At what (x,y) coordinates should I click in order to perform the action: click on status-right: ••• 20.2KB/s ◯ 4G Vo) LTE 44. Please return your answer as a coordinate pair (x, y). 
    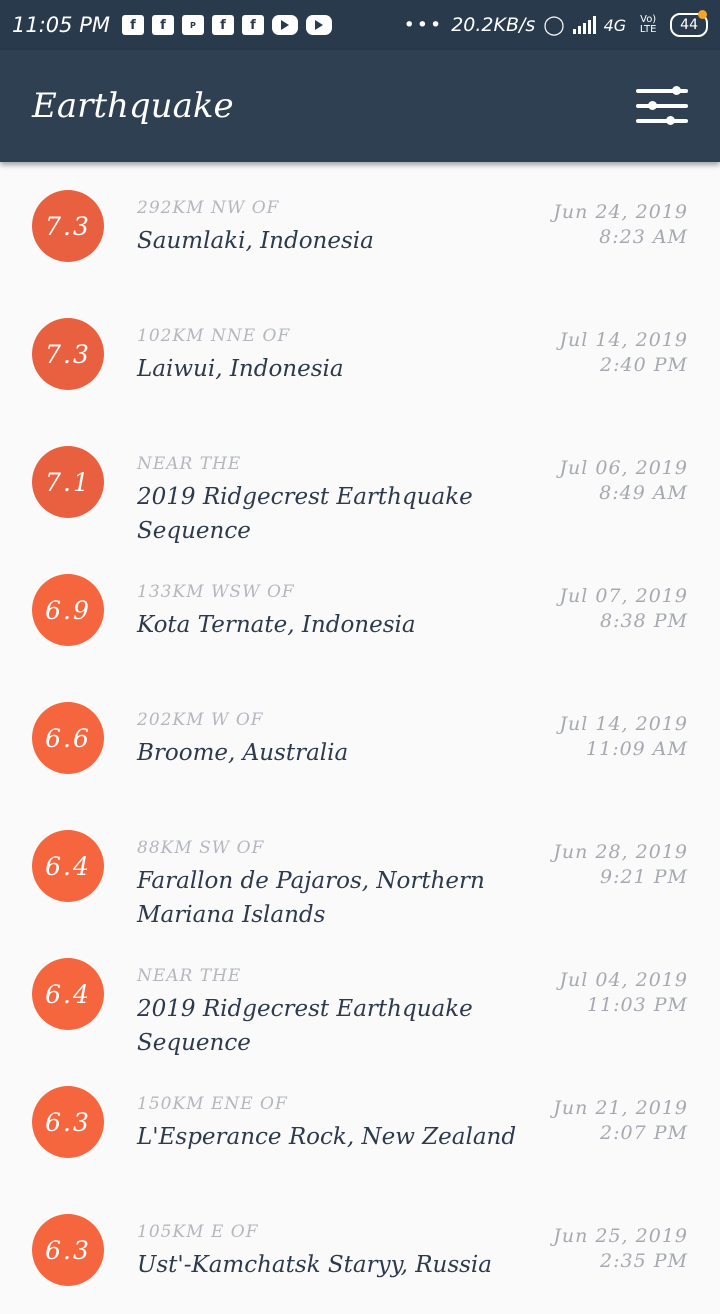
    Looking at the image, I should click on (555, 23).